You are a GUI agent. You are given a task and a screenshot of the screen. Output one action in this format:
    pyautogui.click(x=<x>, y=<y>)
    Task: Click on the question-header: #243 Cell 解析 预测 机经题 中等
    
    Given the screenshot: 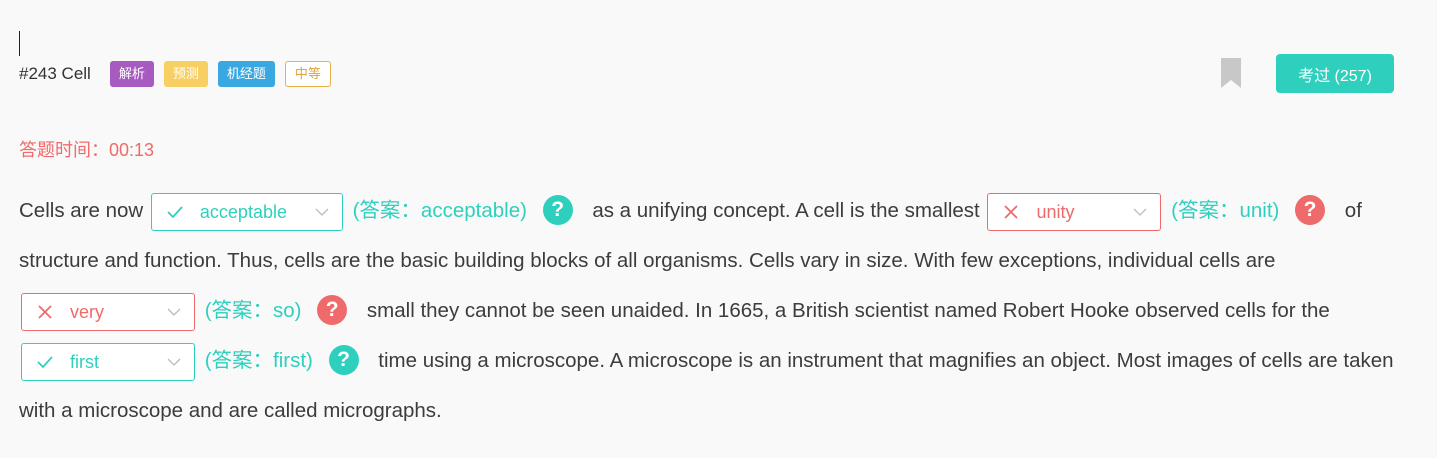 What is the action you would take?
    pyautogui.click(x=180, y=74)
    